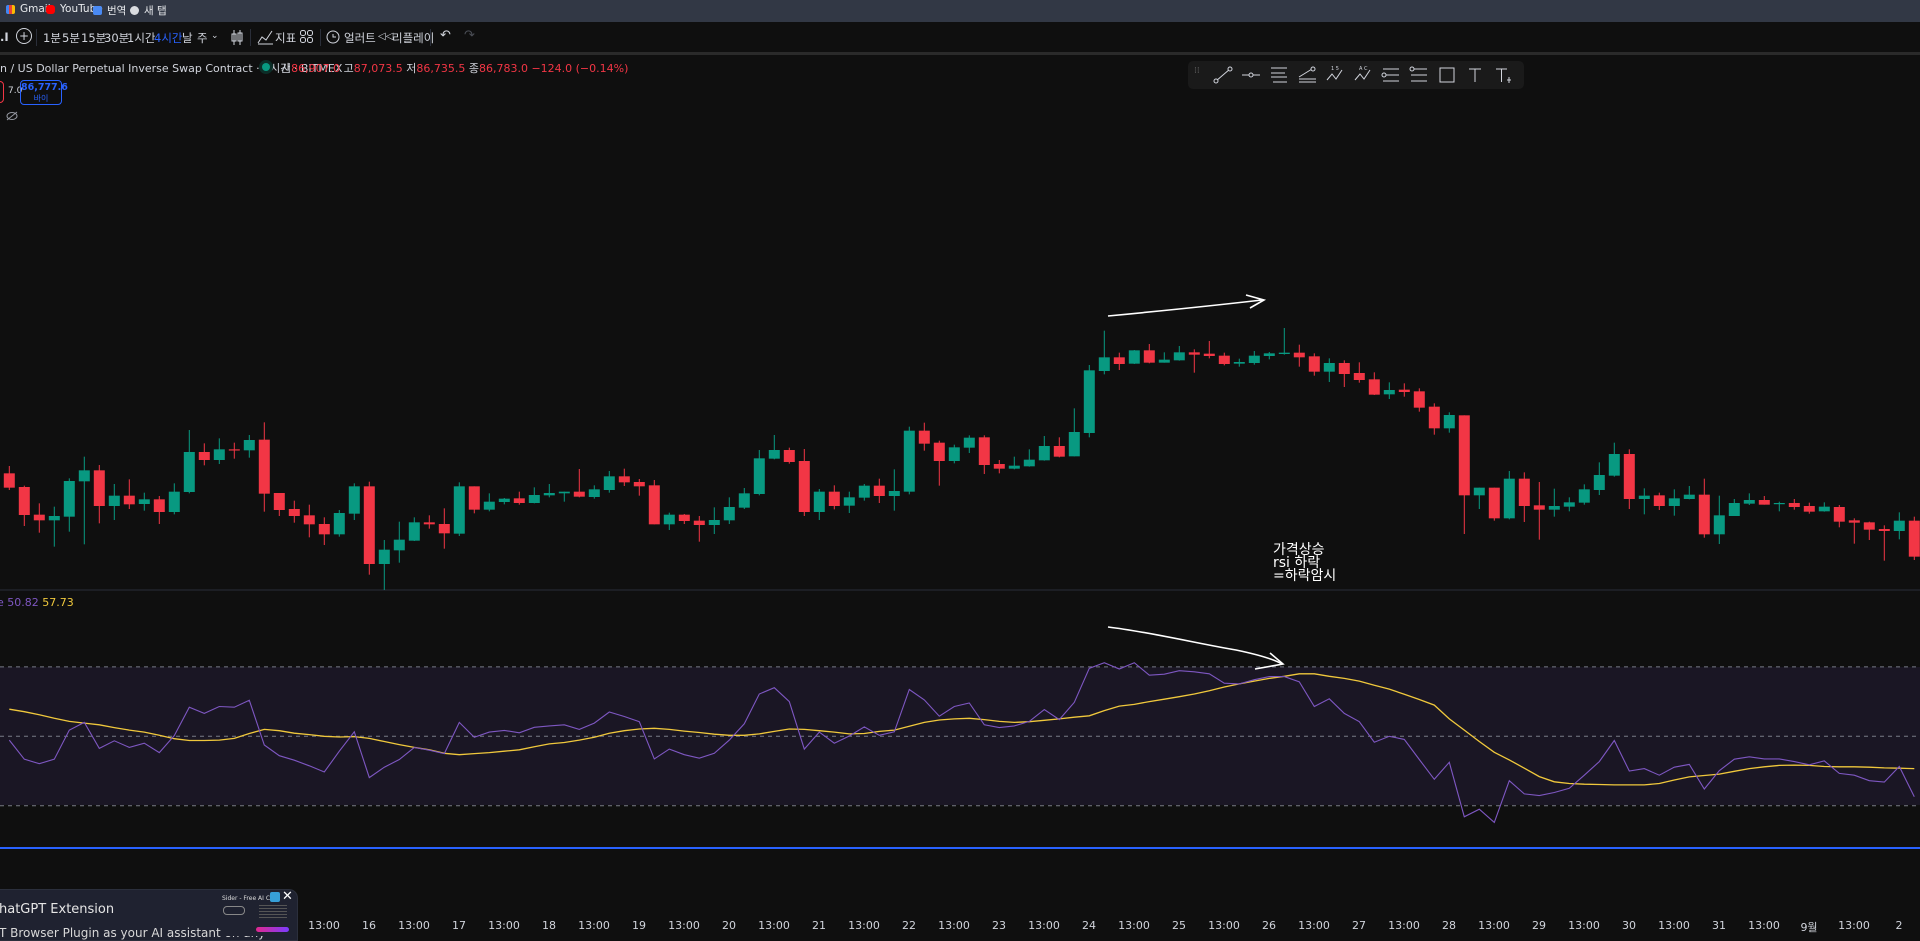 This screenshot has width=1920, height=941. Describe the element at coordinates (459, 925) in the screenshot. I see `time-axis-label: 17` at that location.